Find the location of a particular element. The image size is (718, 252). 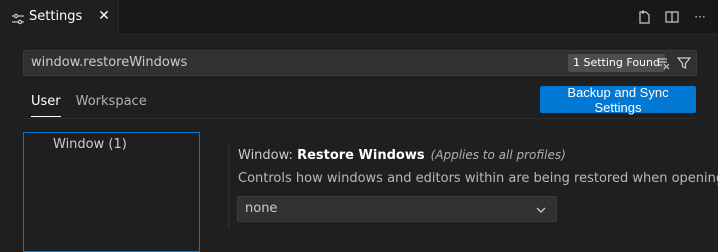

backup-and-sync-button: Backup and Sync Settings is located at coordinates (618, 100).